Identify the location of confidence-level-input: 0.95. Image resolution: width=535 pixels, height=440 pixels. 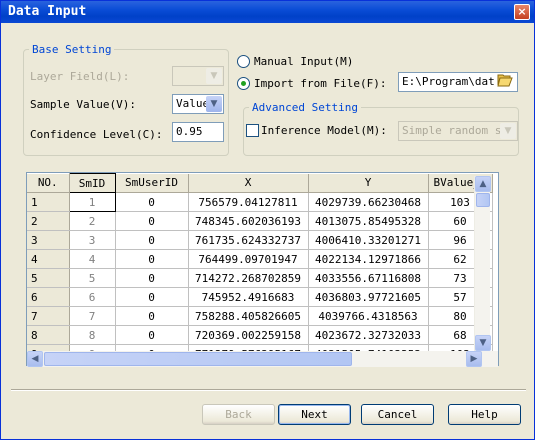
(198, 132).